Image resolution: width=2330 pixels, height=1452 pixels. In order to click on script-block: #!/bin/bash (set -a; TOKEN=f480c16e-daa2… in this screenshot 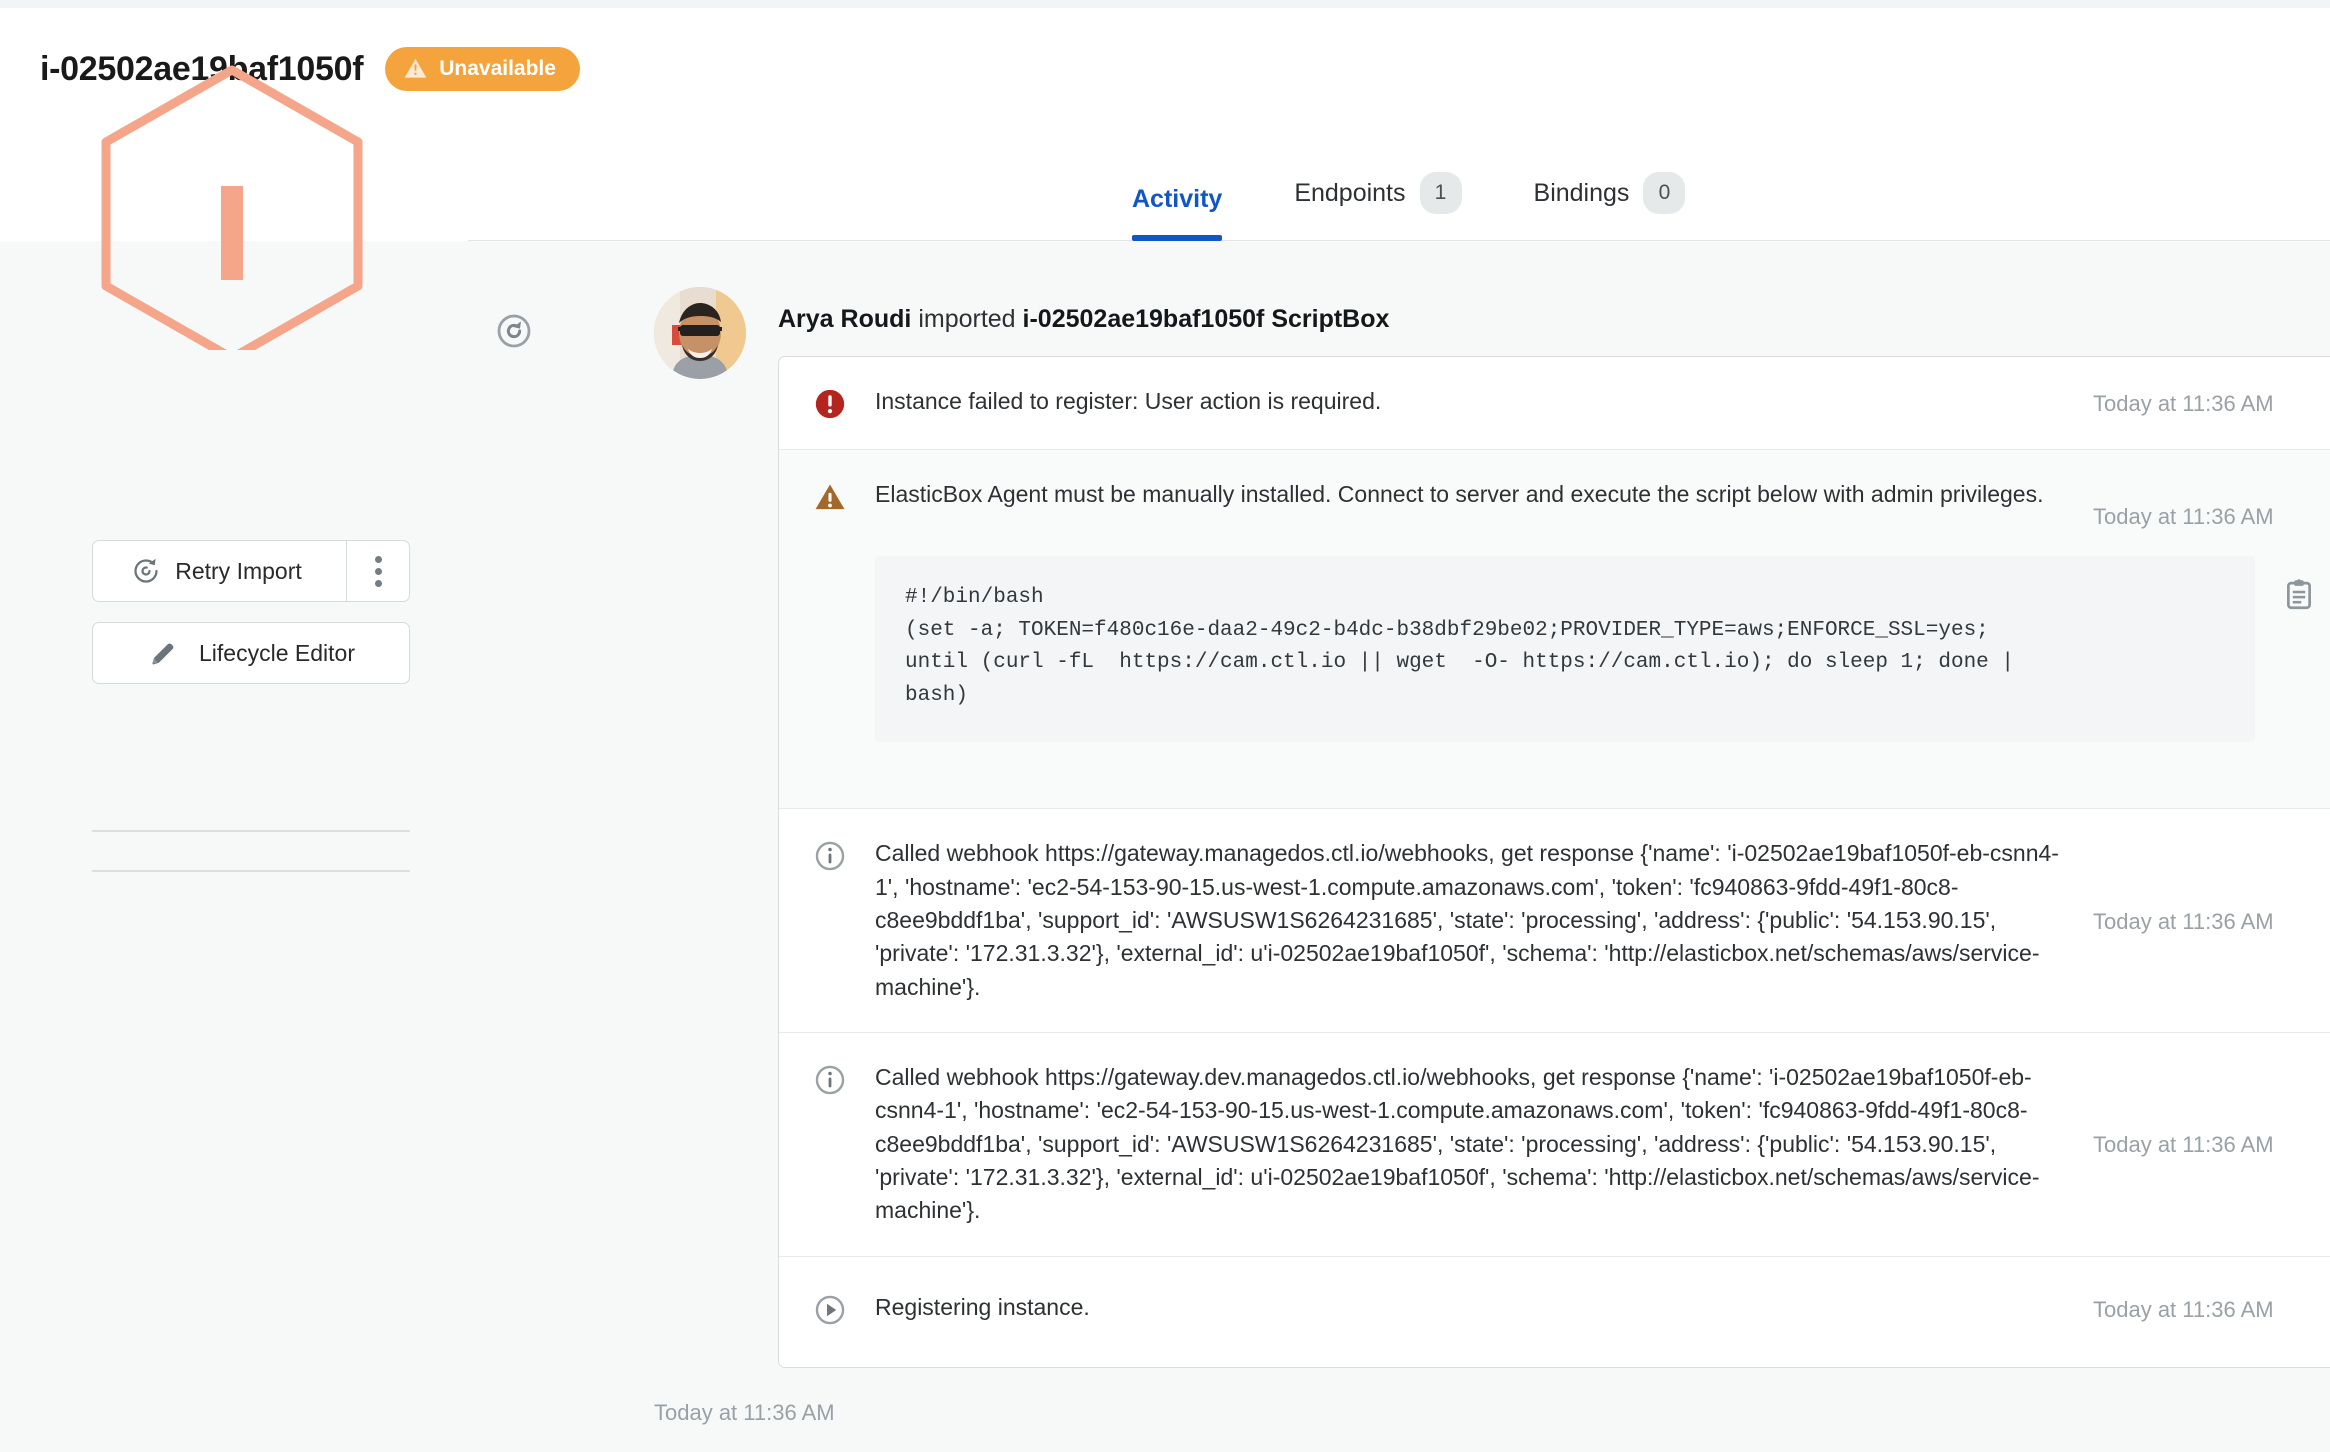, I will do `click(1602, 649)`.